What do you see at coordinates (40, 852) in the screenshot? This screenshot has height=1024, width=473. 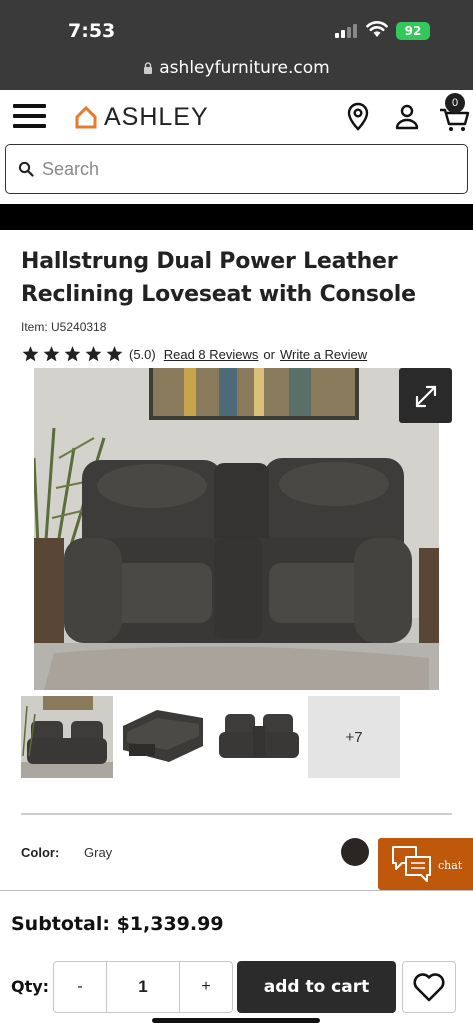 I see `color-label: Color:` at bounding box center [40, 852].